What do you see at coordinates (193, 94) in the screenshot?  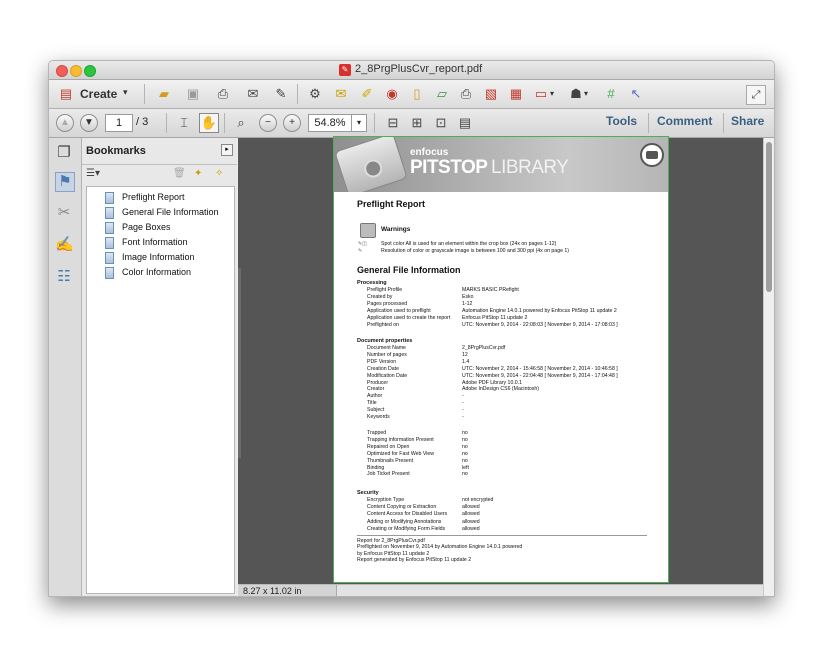 I see `save-icon: ▣` at bounding box center [193, 94].